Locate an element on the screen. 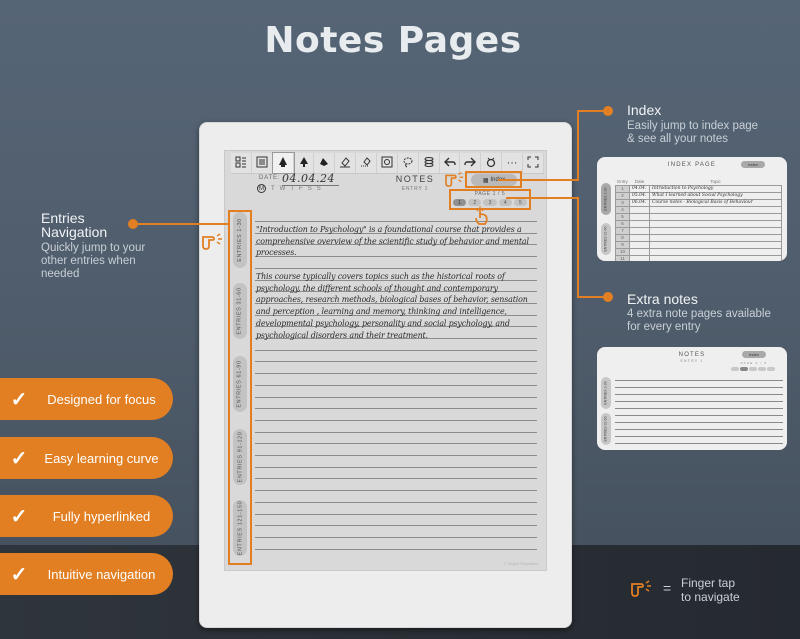  side-tab-entries: ENTRIES 91-120 is located at coordinates (240, 457).